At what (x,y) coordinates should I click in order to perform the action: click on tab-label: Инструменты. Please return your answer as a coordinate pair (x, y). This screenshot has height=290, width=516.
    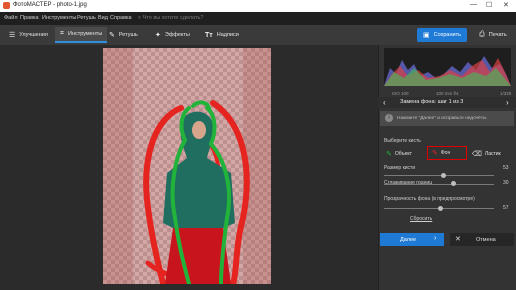
    Looking at the image, I should click on (85, 34).